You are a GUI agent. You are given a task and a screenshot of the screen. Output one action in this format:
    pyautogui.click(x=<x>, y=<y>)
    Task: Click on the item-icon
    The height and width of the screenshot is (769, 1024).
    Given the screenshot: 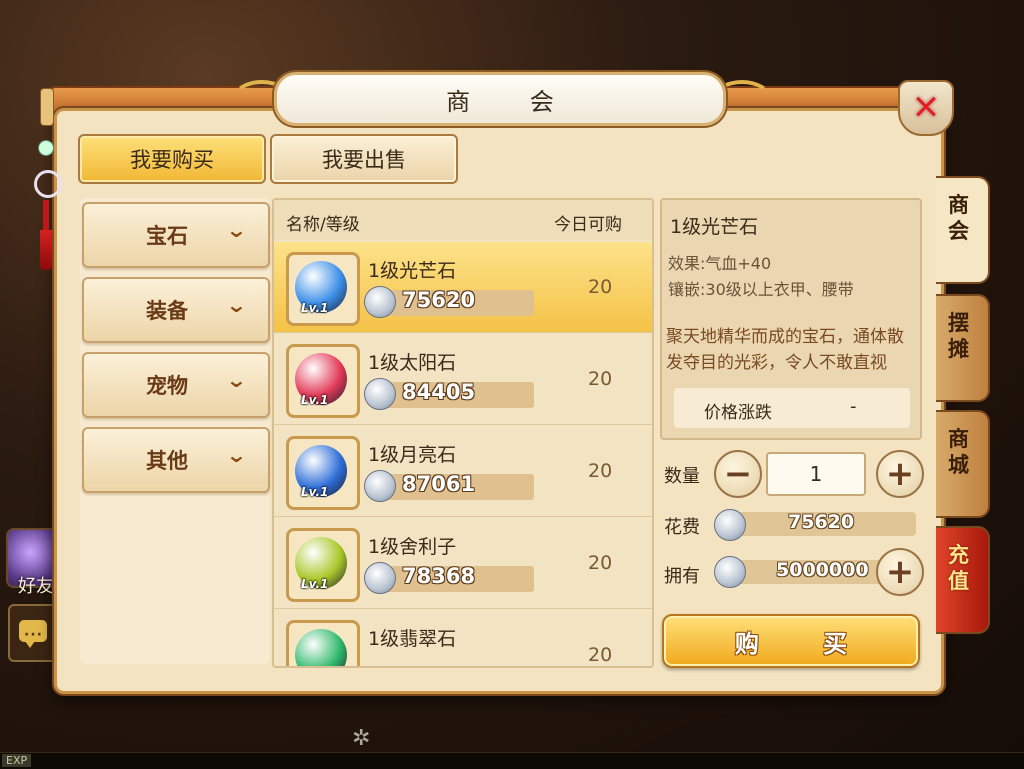 What is the action you would take?
    pyautogui.click(x=323, y=643)
    